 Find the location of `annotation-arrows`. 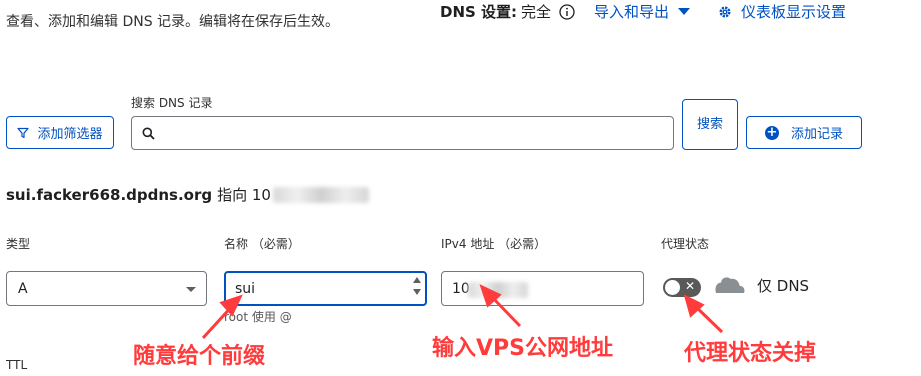

annotation-arrows is located at coordinates (462, 312).